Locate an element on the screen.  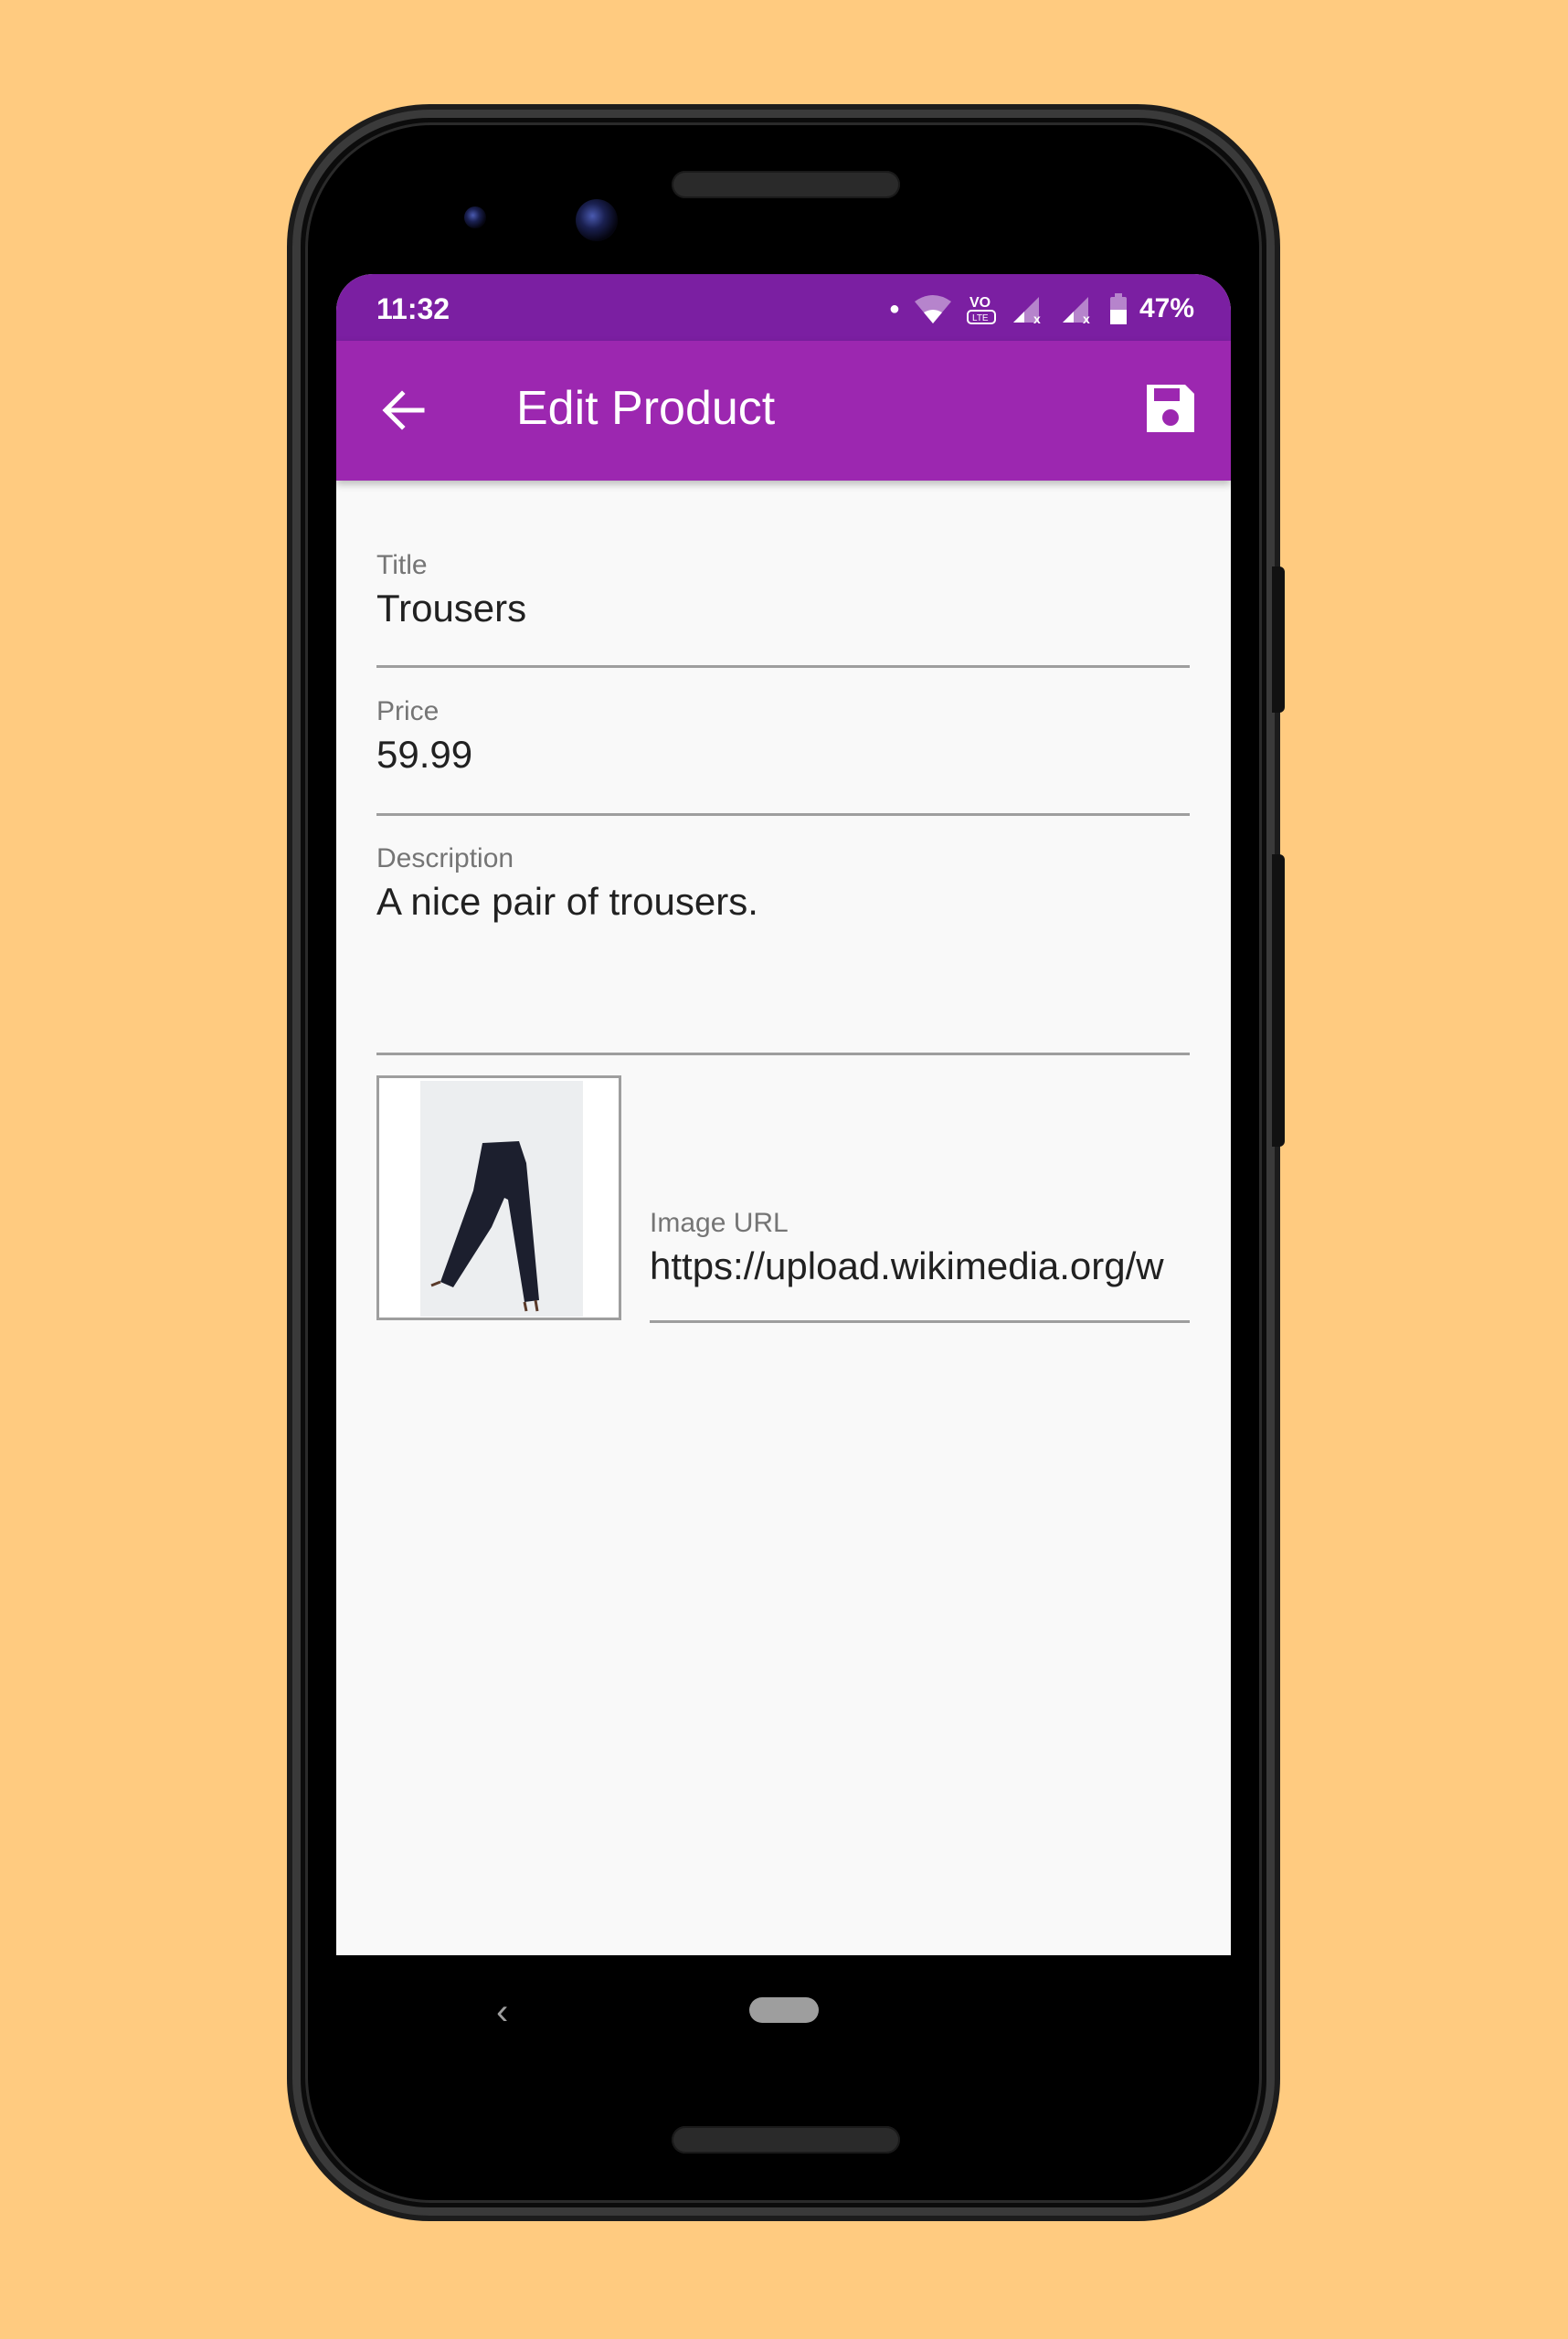
price-label: Price is located at coordinates (408, 711).